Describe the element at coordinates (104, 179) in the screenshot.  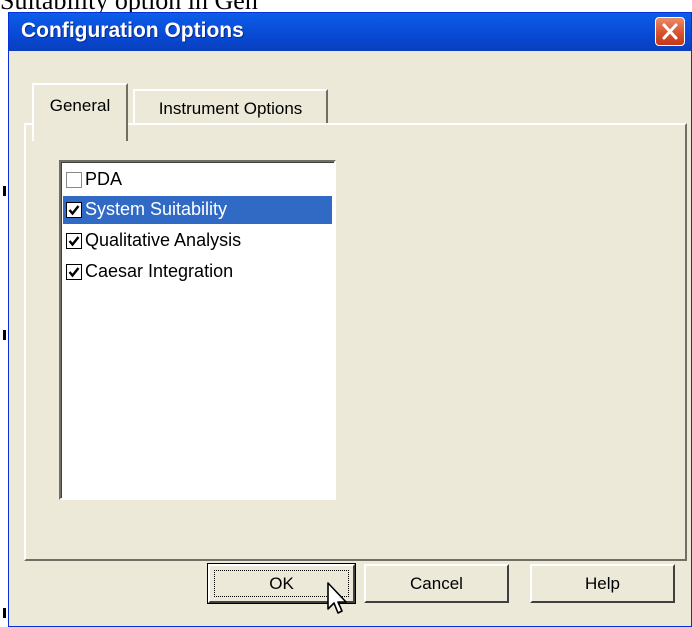
I see `list-item-label: PDA` at that location.